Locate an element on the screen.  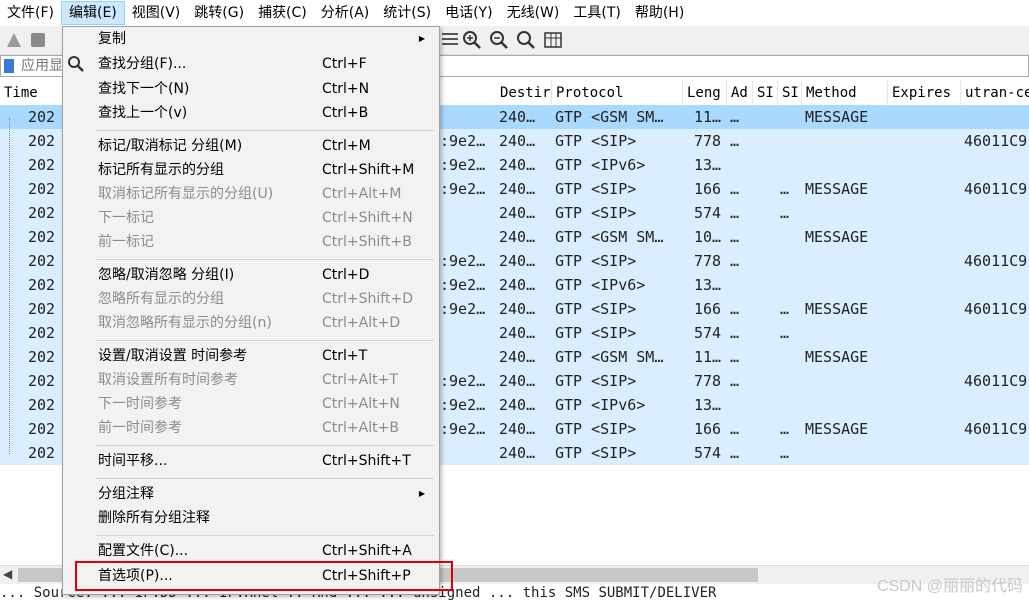
shark-fin-start-icon is located at coordinates (14, 40).